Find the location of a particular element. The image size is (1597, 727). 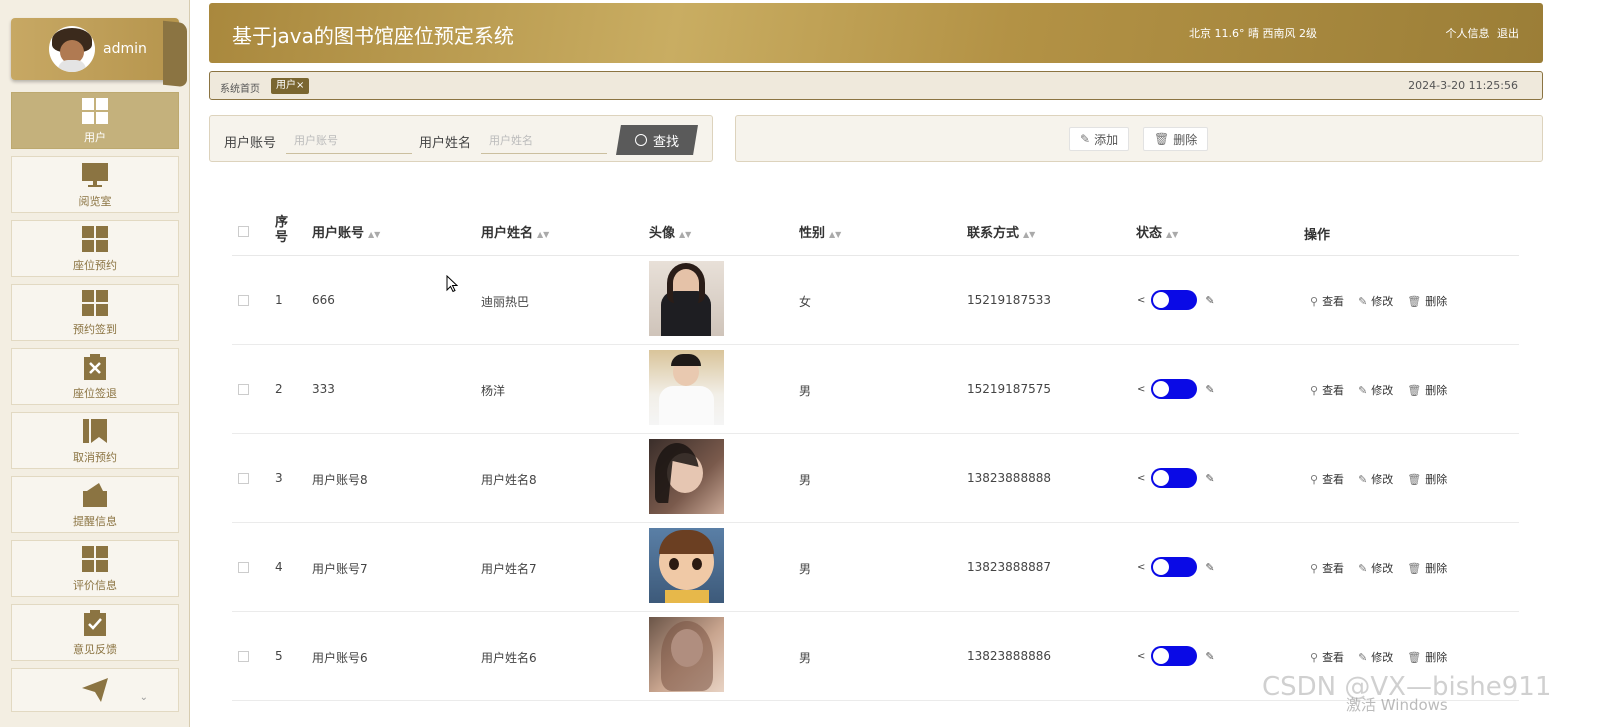

sidebar-item-label: 座位预约 is located at coordinates (95, 265).